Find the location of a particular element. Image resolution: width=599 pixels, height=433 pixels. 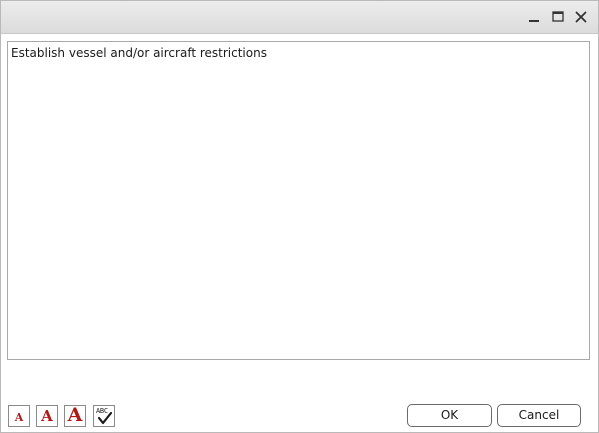

font-large-icon: A is located at coordinates (75, 415).